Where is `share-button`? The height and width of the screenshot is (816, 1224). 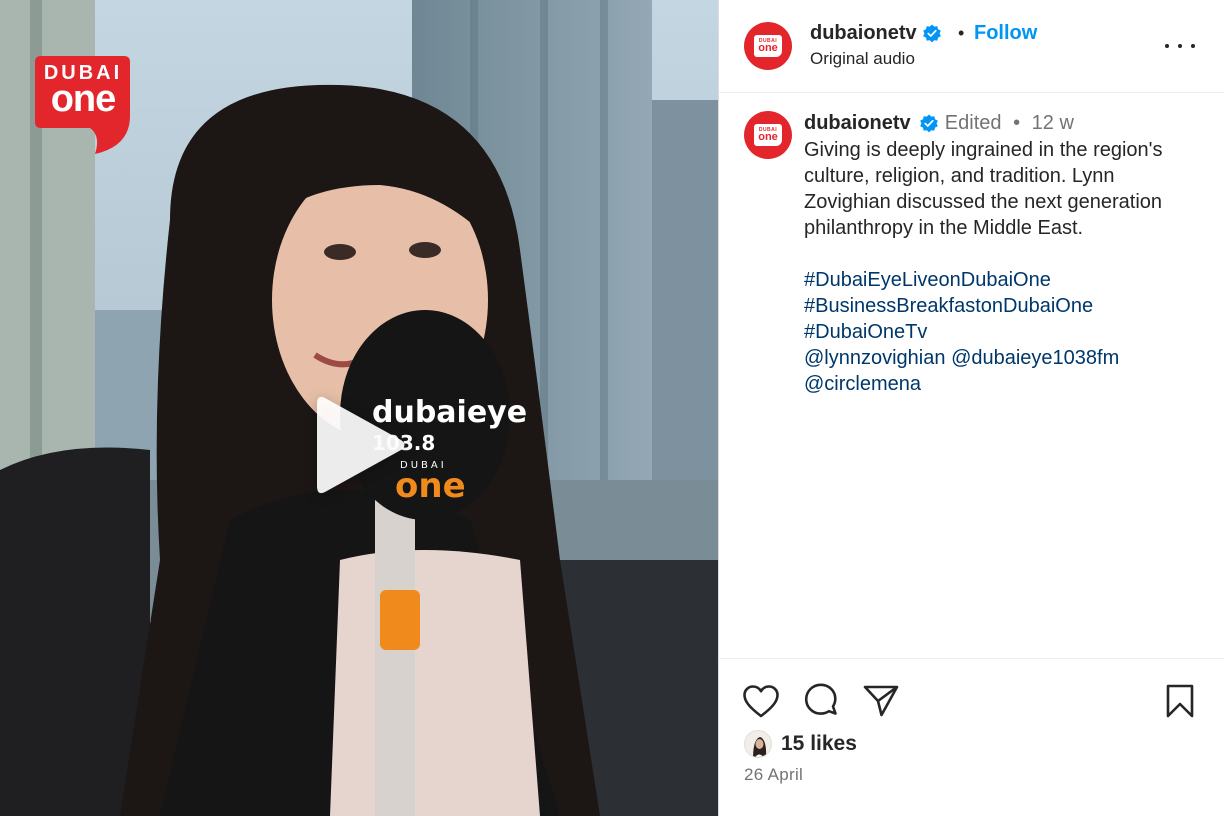 share-button is located at coordinates (881, 701).